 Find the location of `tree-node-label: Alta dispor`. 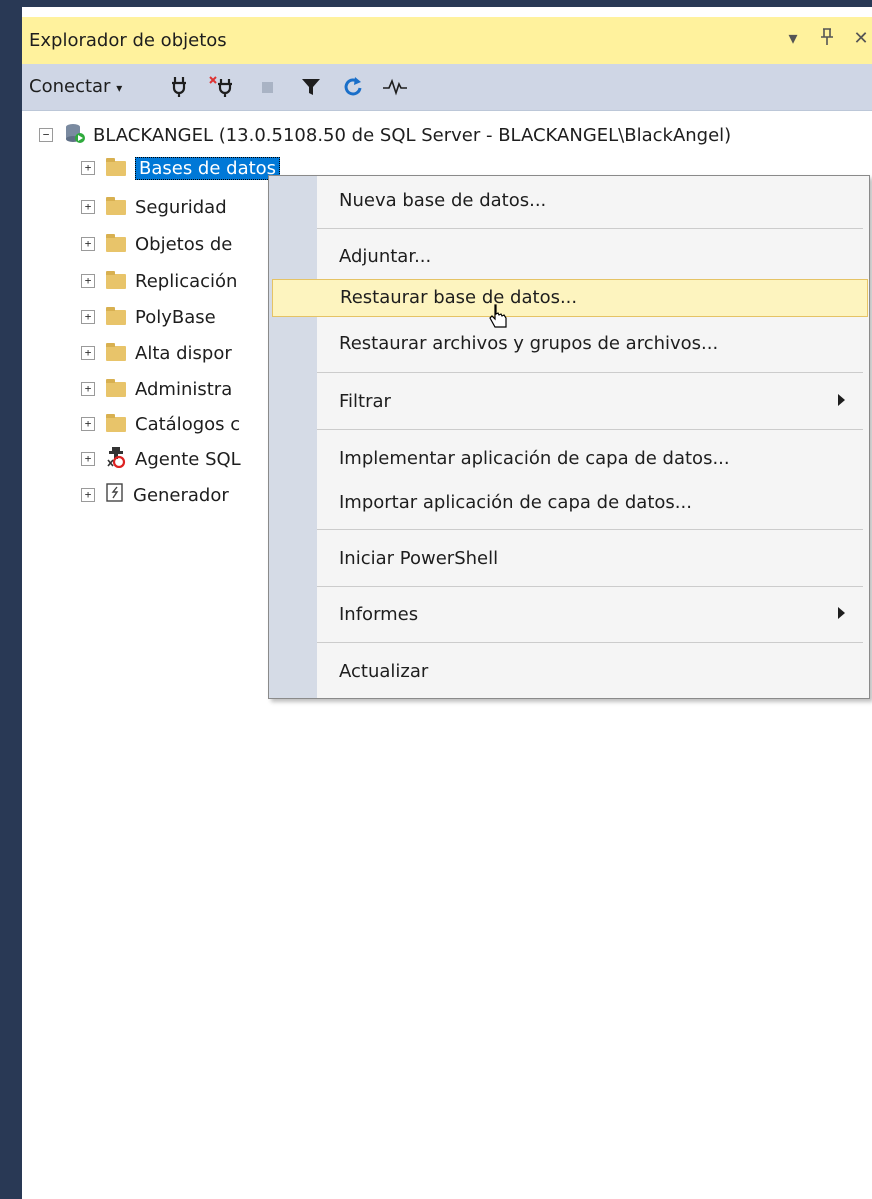

tree-node-label: Alta dispor is located at coordinates (183, 353).